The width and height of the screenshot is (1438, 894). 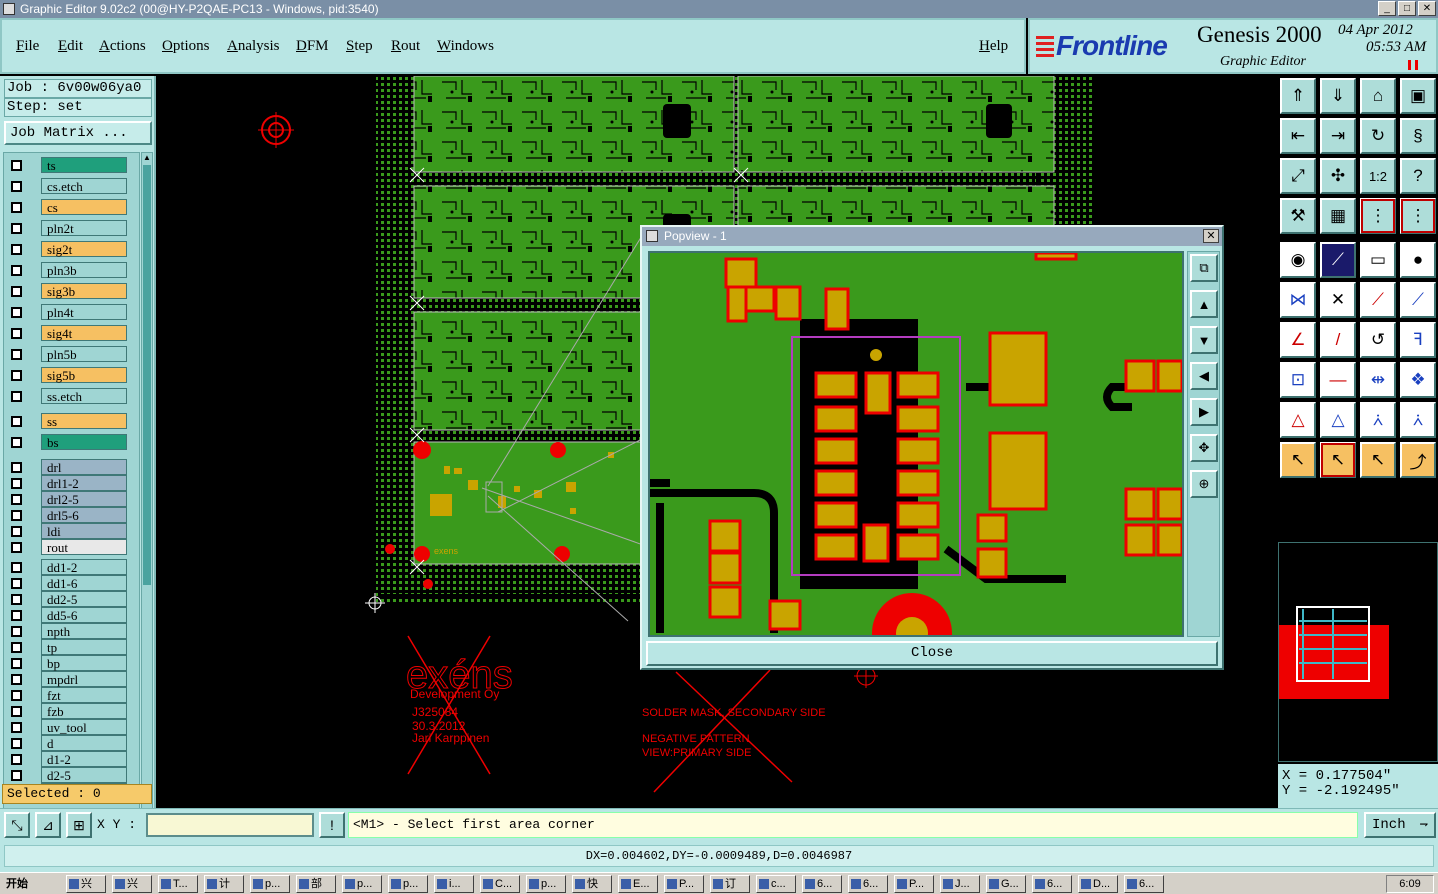 What do you see at coordinates (67, 547) in the screenshot?
I see `layer-row: rout` at bounding box center [67, 547].